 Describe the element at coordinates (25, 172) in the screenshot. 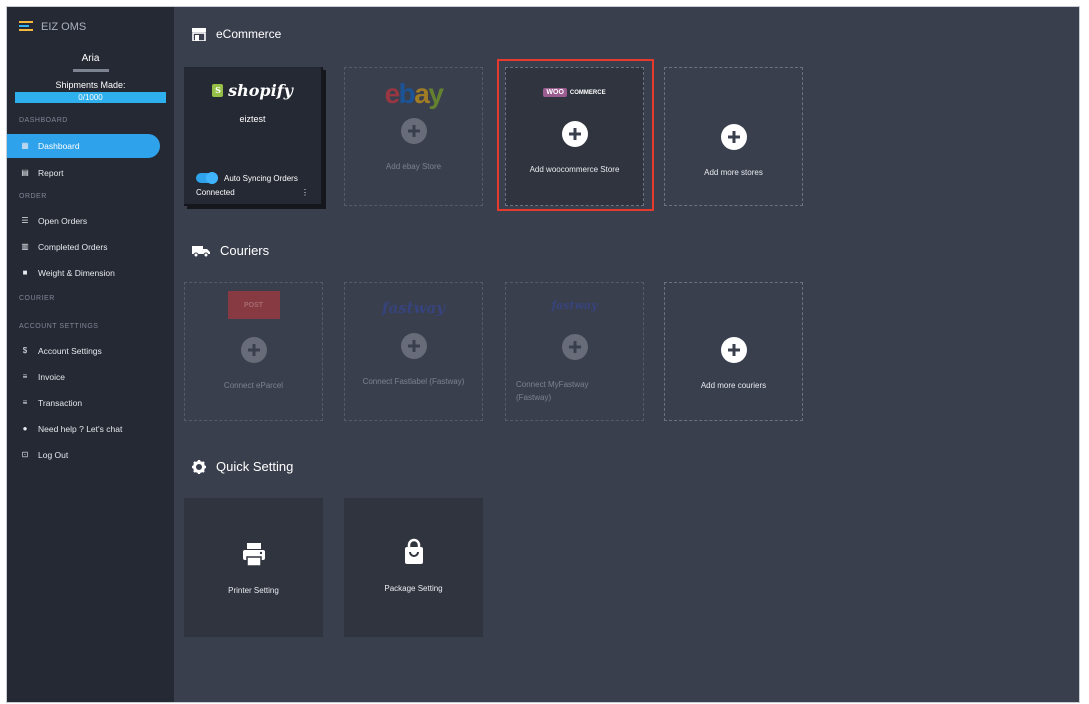

I see `report-icon: ▤` at that location.